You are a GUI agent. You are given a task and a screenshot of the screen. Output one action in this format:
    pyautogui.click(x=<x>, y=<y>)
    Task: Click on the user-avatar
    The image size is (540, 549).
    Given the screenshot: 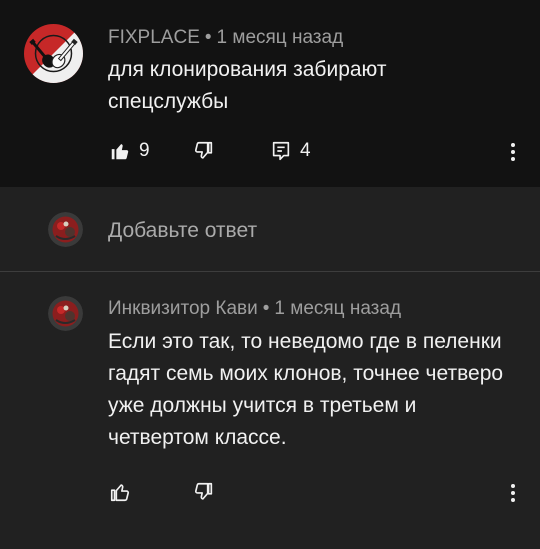 What is the action you would take?
    pyautogui.click(x=65, y=229)
    